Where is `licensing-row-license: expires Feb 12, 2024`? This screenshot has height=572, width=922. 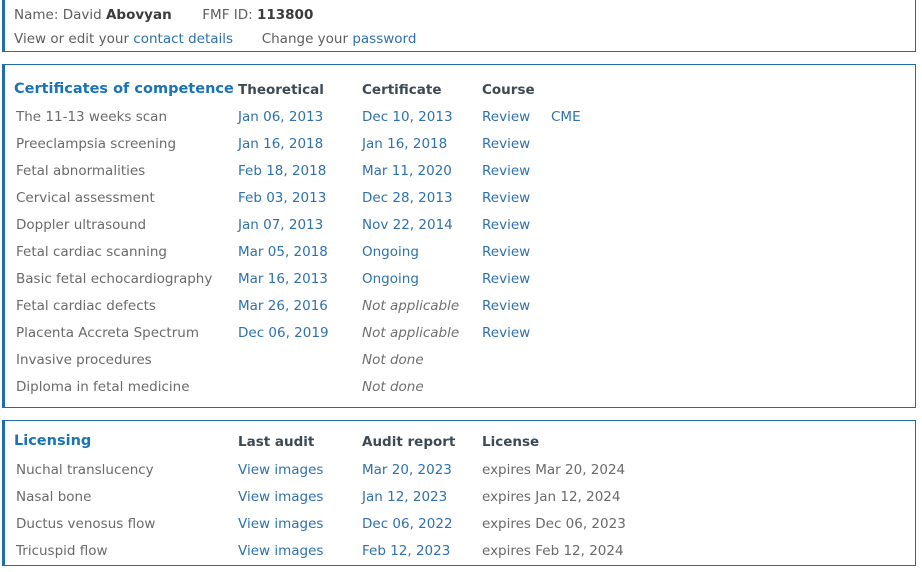 licensing-row-license: expires Feb 12, 2024 is located at coordinates (553, 551).